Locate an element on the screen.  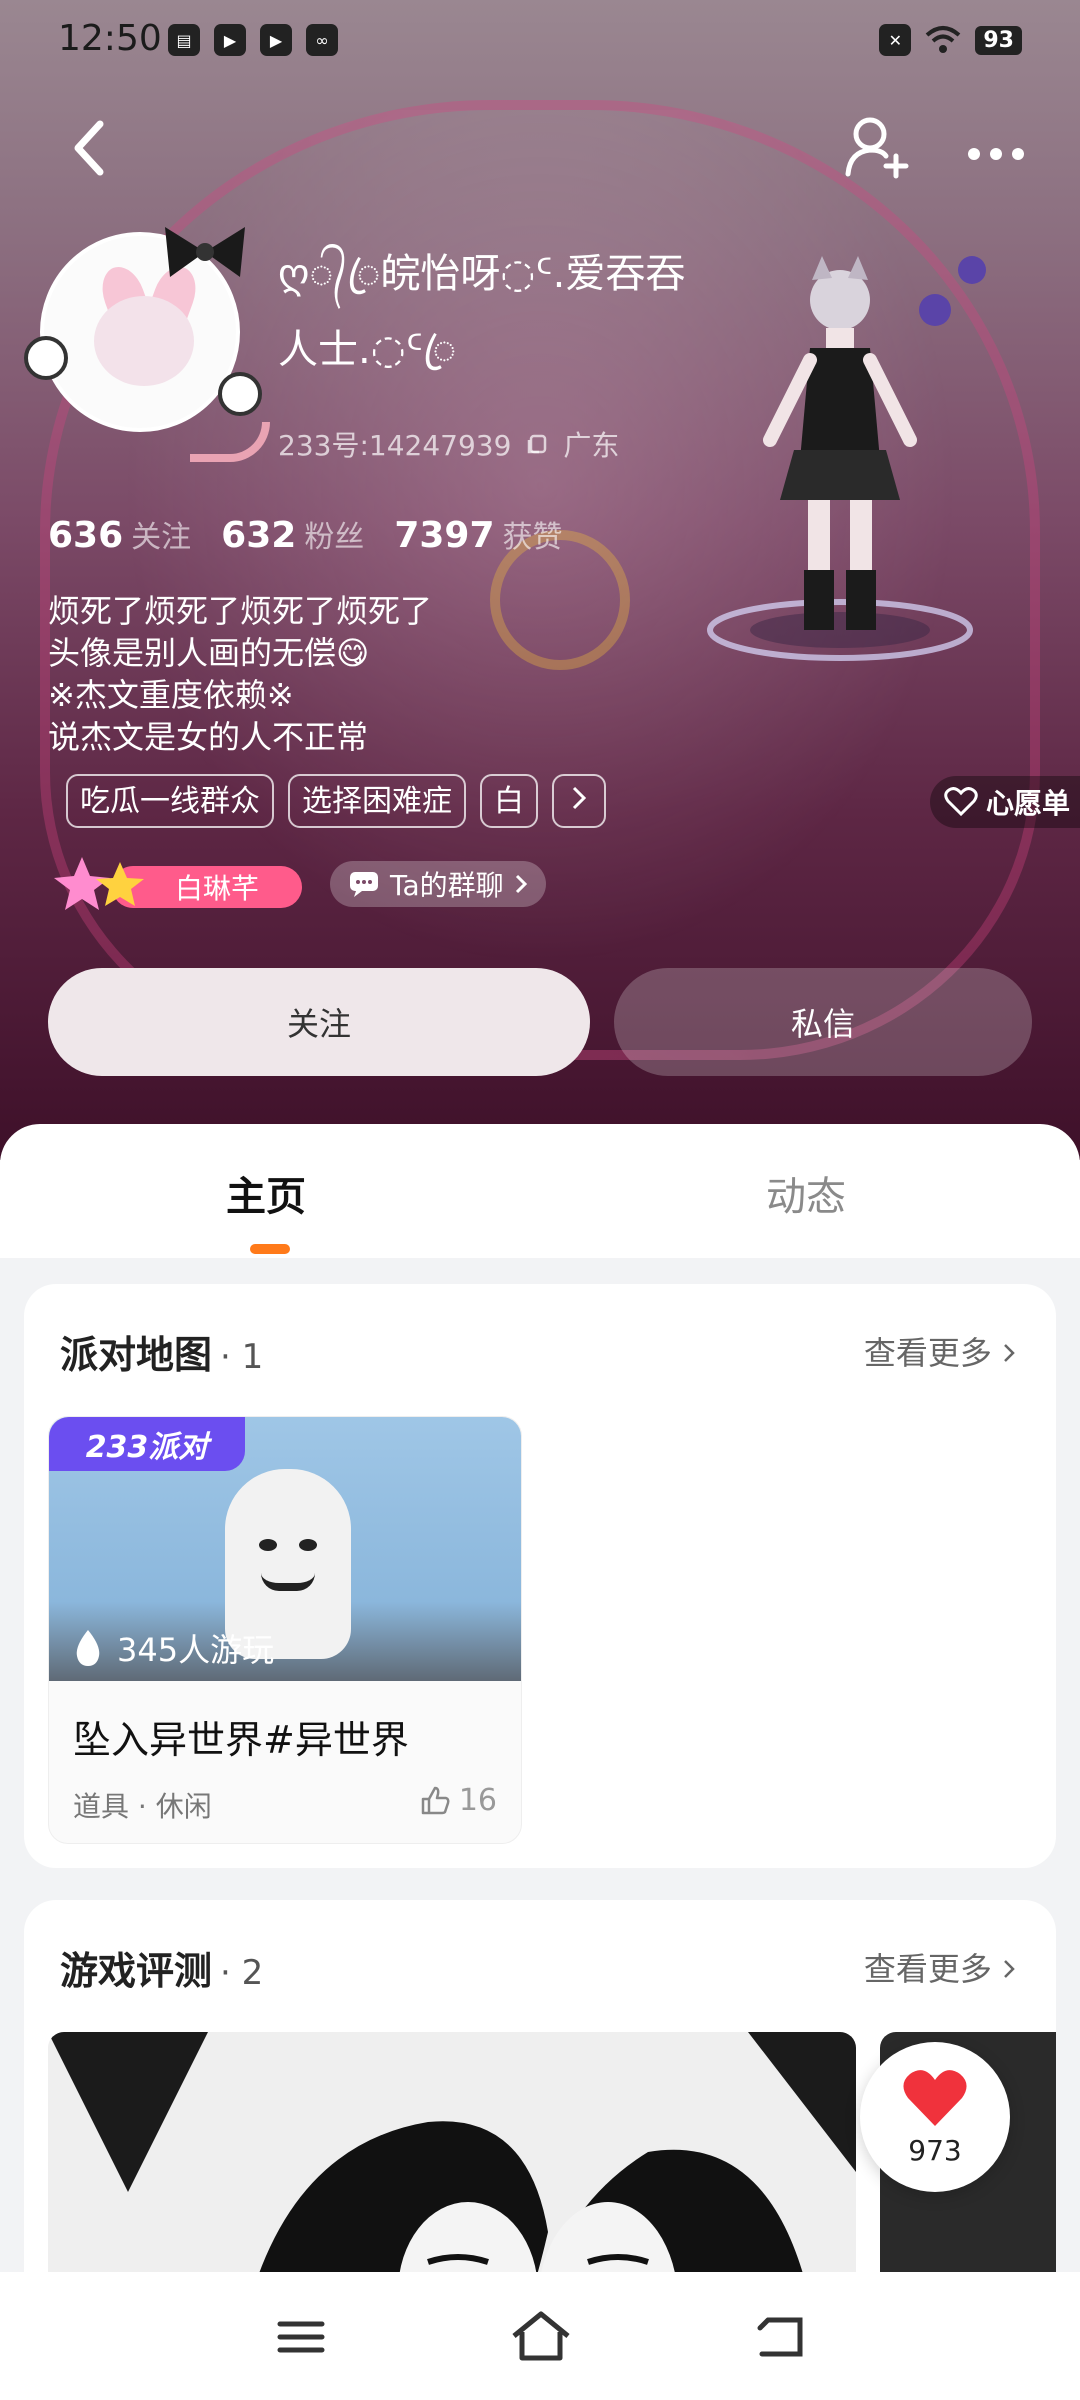
add-person-icon is located at coordinates (877, 148).